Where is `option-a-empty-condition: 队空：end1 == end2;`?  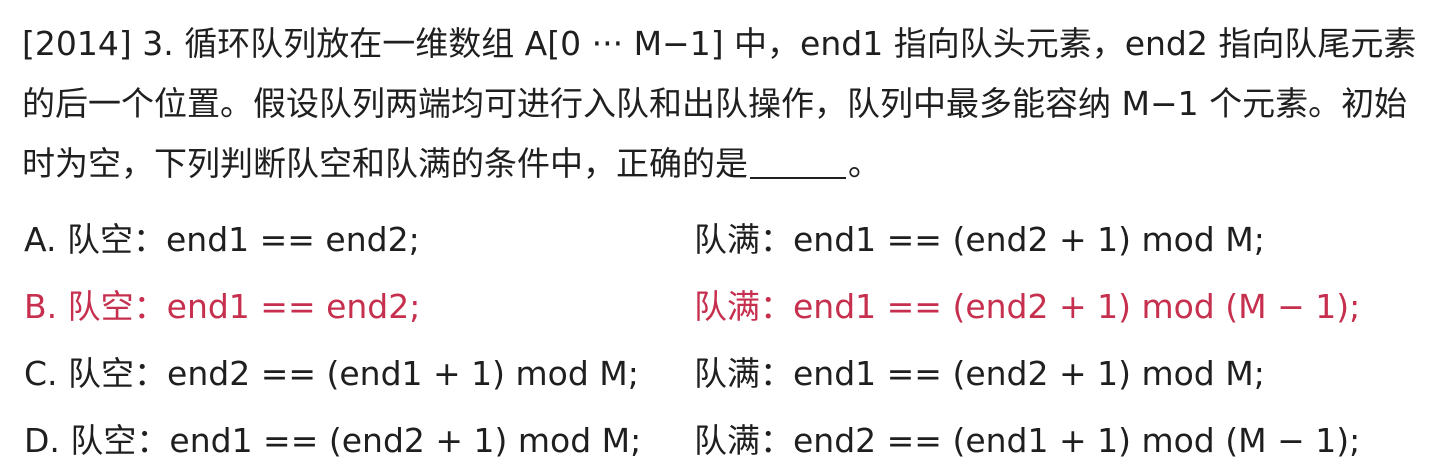 option-a-empty-condition: 队空：end1 == end2; is located at coordinates (243, 239).